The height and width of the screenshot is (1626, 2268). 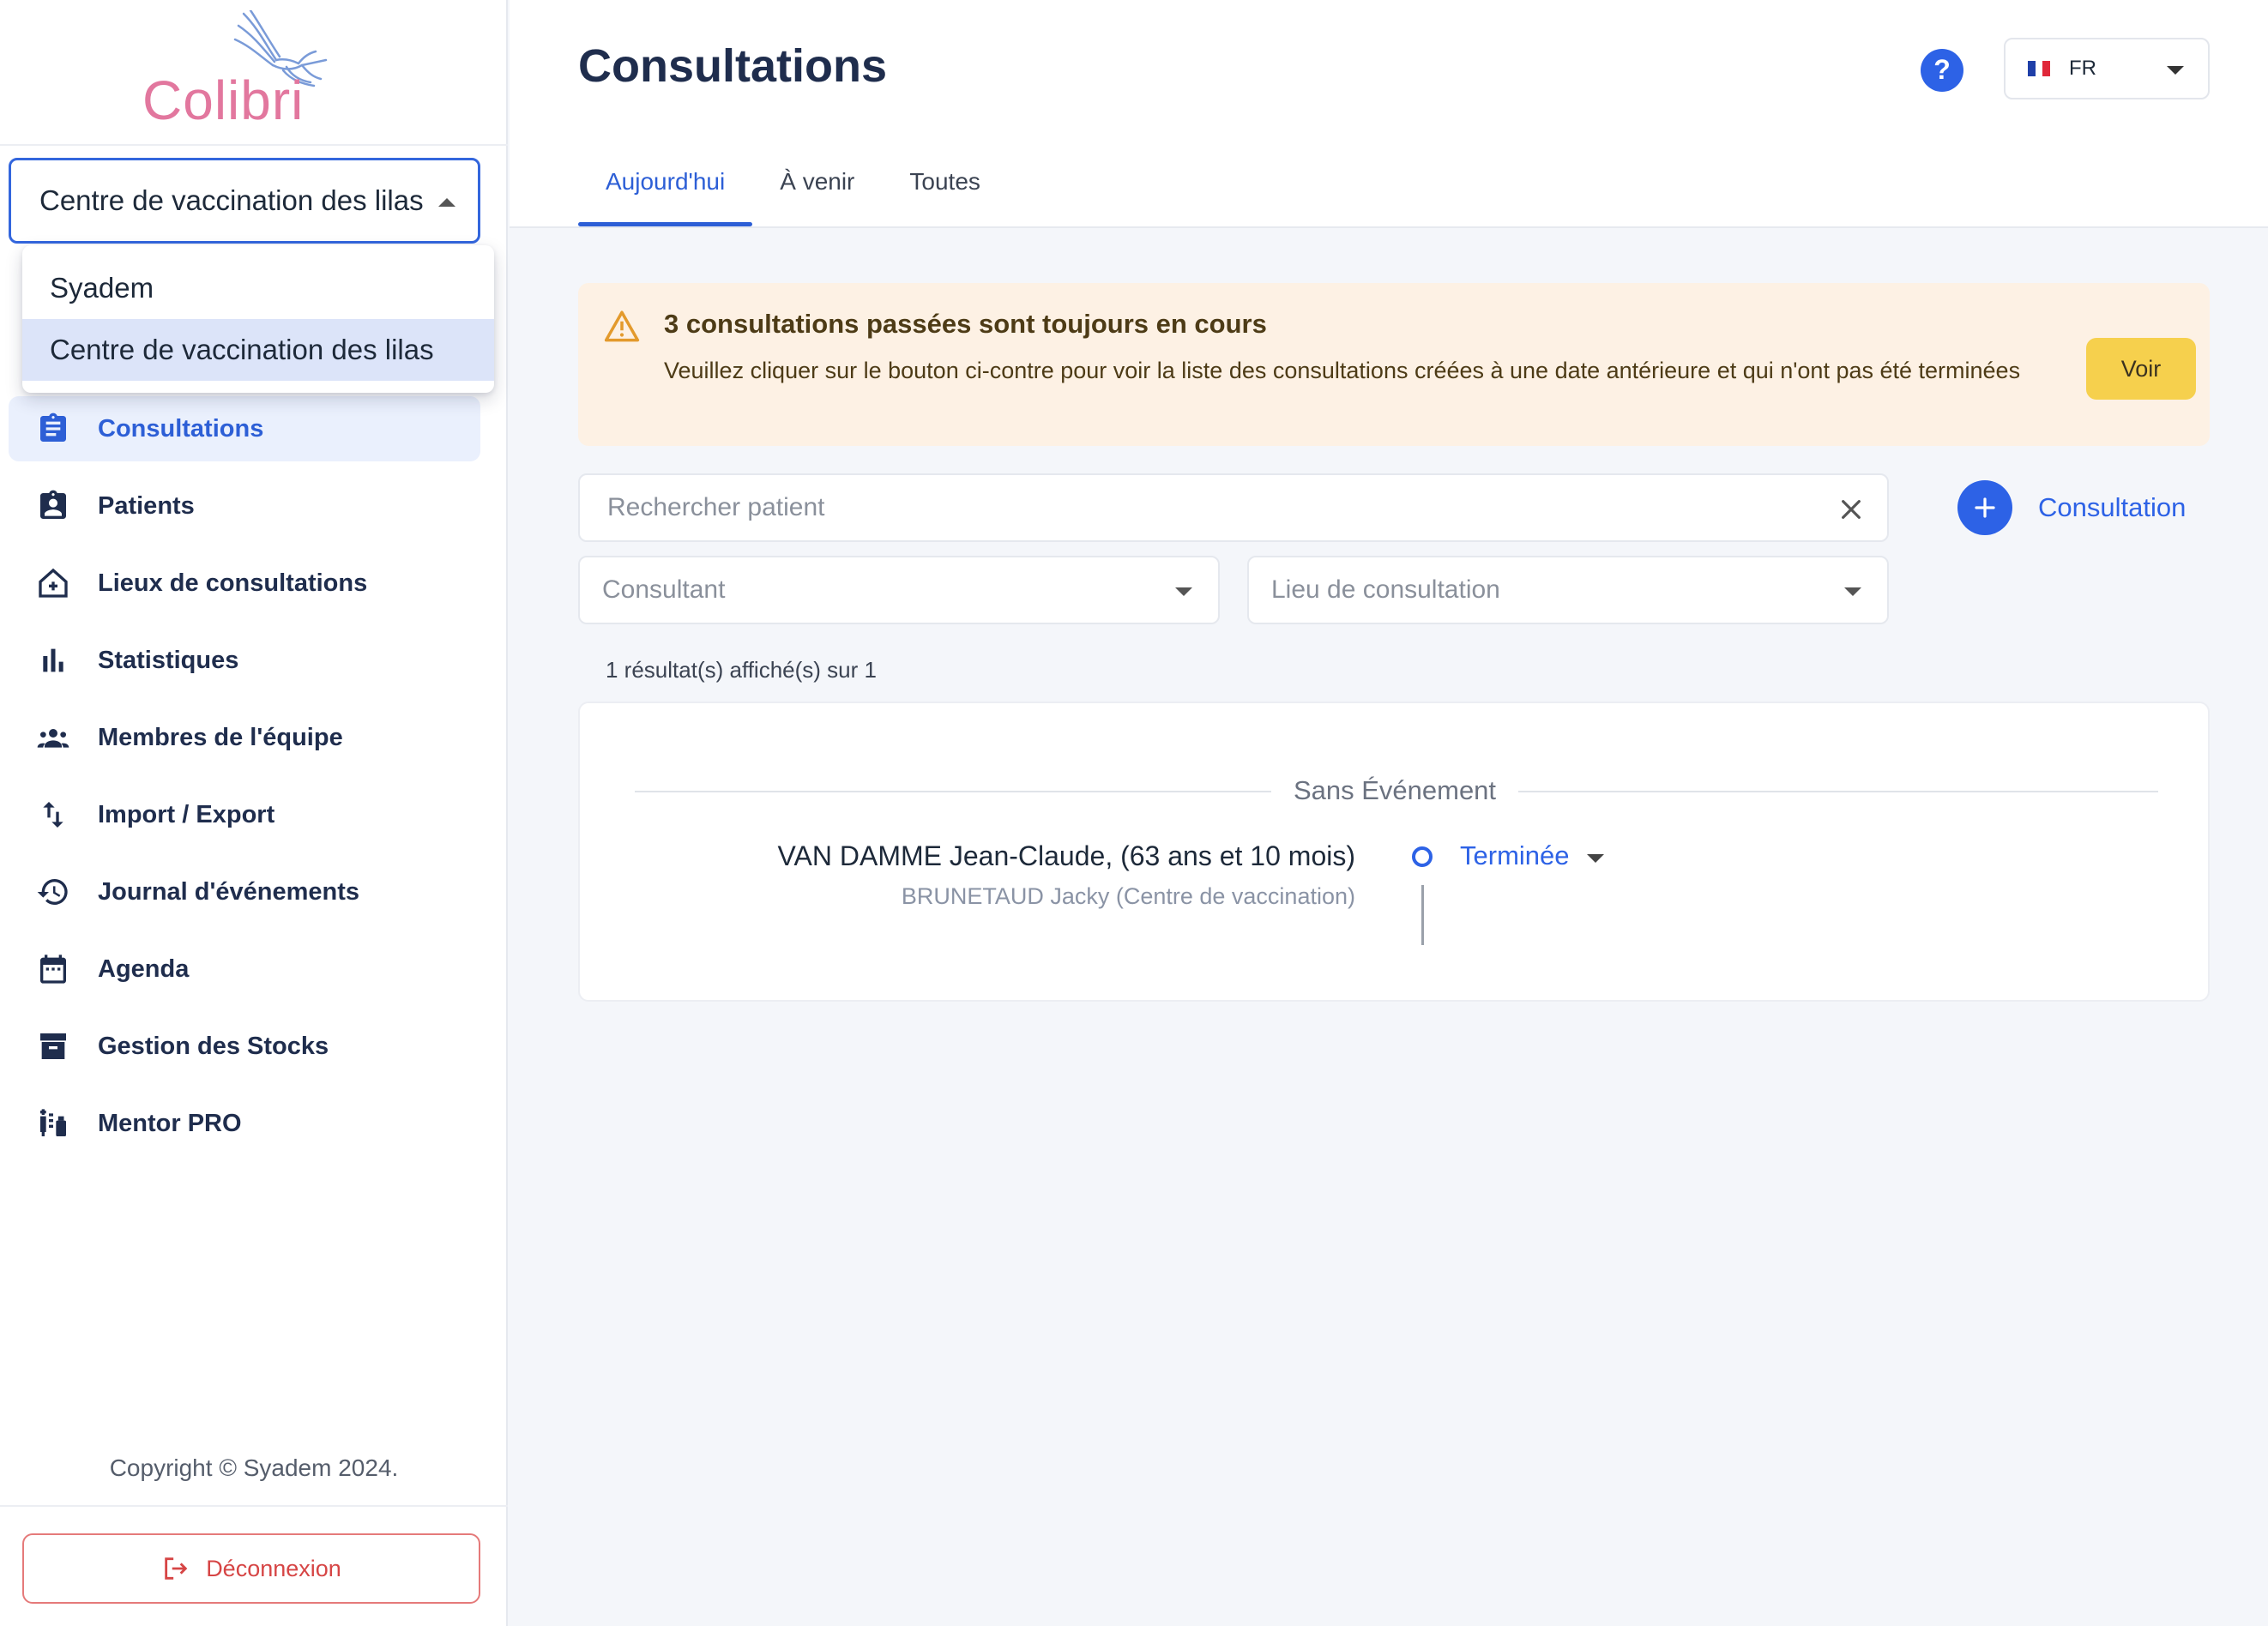 I want to click on sidebar-item-stocks: Gestion des Stocks, so click(x=245, y=1046).